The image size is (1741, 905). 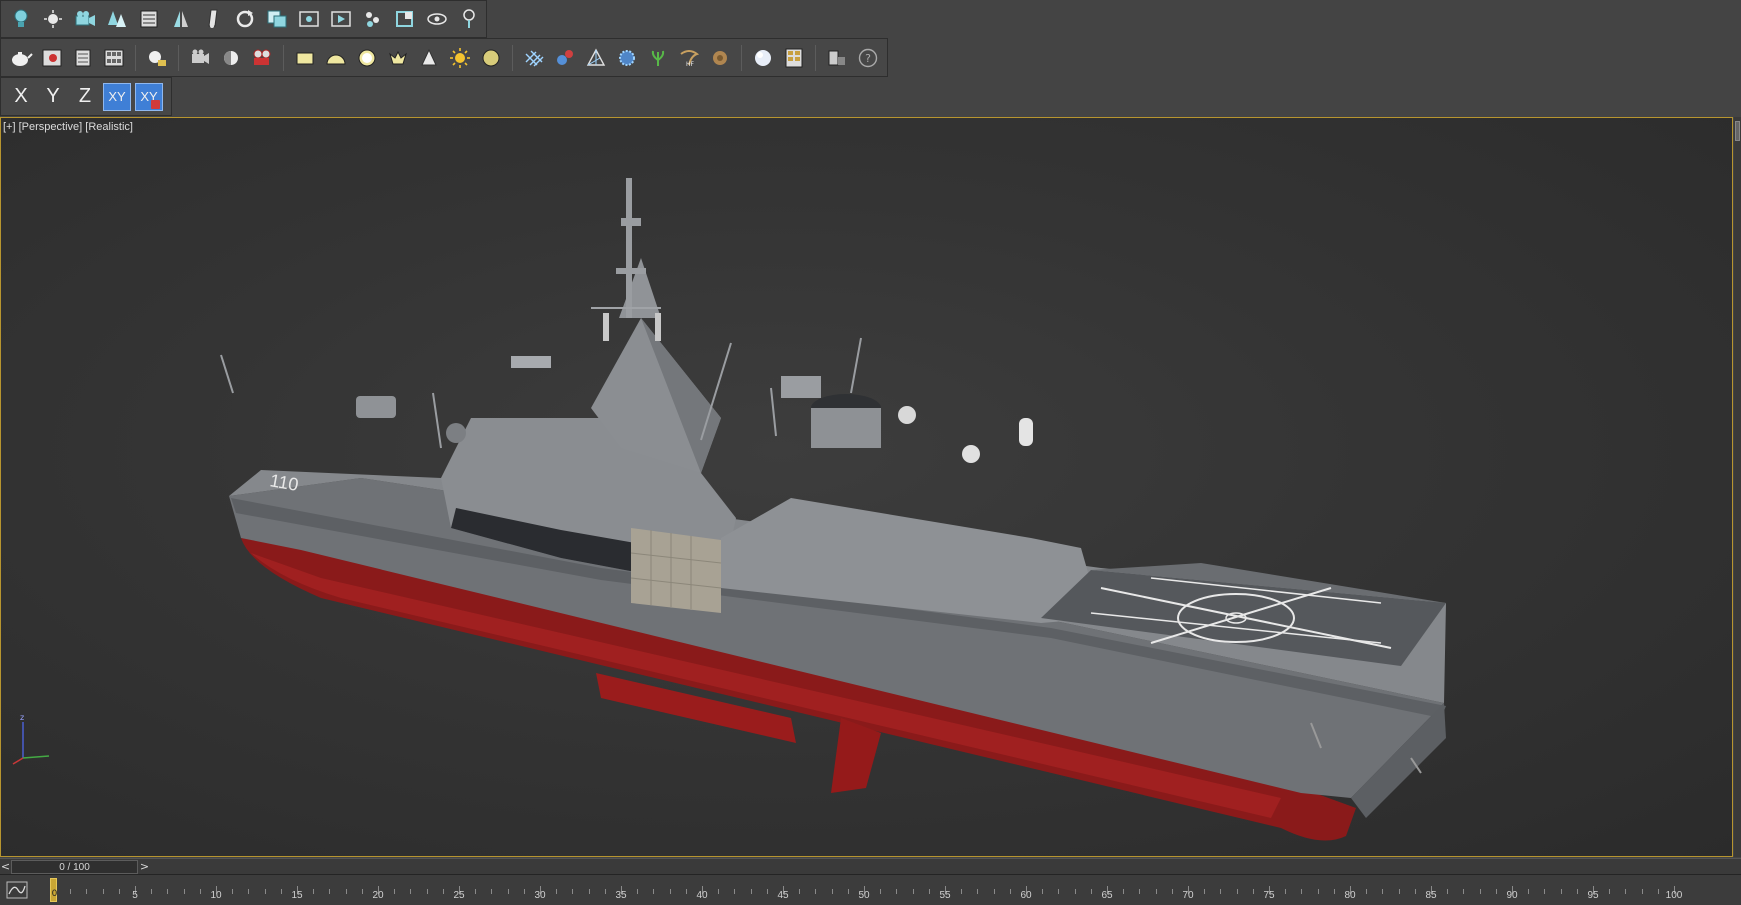 I want to click on cone-icon, so click(x=429, y=58).